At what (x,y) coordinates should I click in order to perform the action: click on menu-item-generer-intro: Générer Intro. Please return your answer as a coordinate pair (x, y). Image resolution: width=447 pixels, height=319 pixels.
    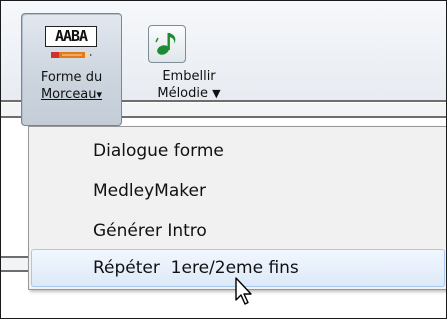
    Looking at the image, I should click on (238, 231).